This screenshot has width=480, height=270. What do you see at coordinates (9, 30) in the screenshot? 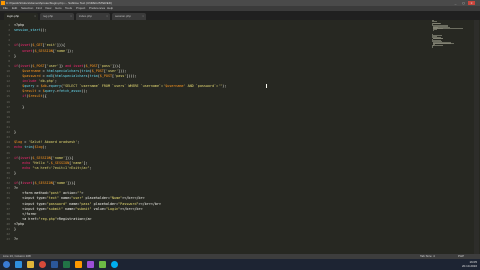
I see `line-number: 2` at bounding box center [9, 30].